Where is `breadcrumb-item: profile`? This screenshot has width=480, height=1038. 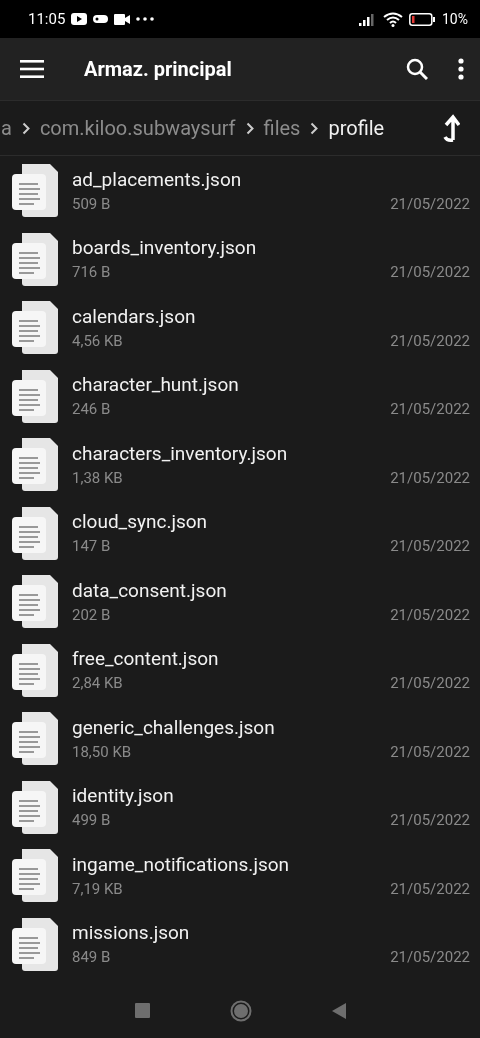 breadcrumb-item: profile is located at coordinates (356, 128).